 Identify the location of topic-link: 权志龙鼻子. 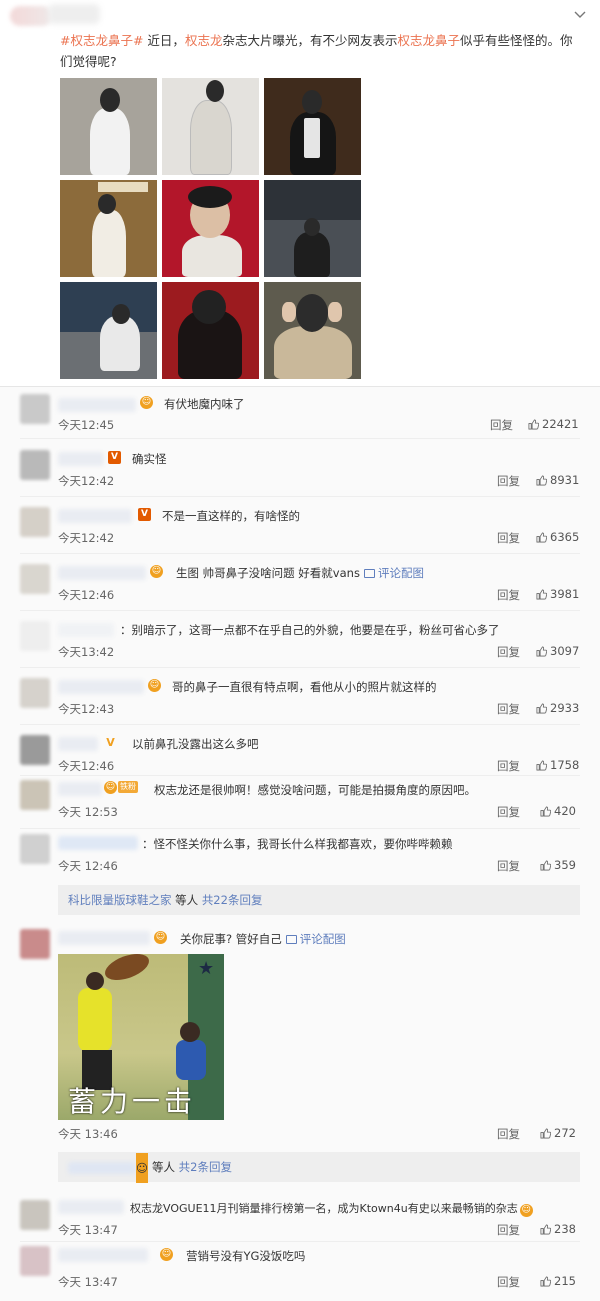
(428, 40).